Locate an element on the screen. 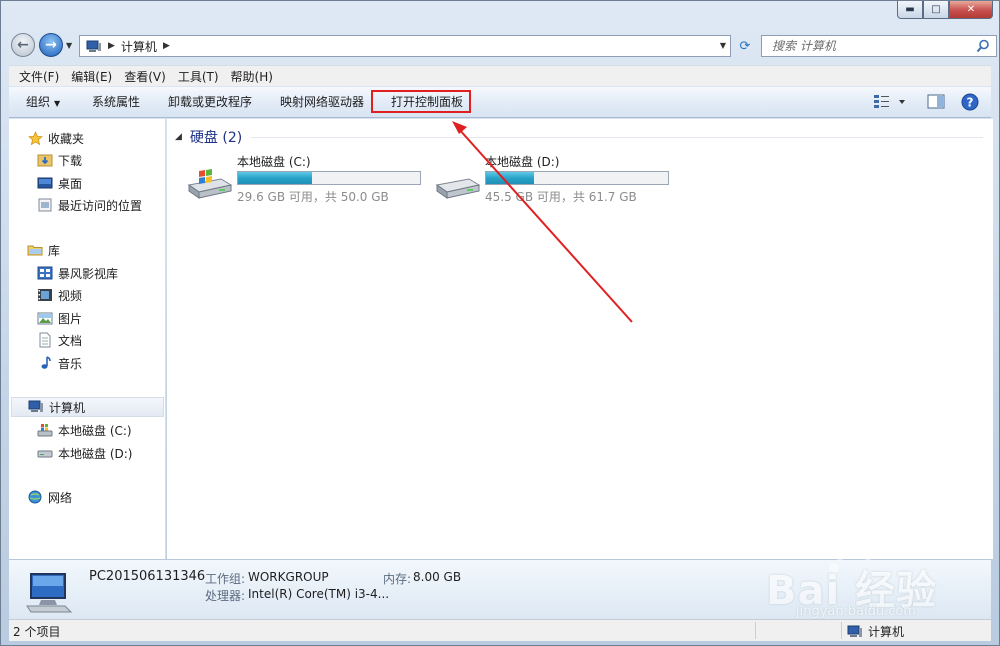 Image resolution: width=1000 pixels, height=646 pixels. library-folder-icon is located at coordinates (35, 250).